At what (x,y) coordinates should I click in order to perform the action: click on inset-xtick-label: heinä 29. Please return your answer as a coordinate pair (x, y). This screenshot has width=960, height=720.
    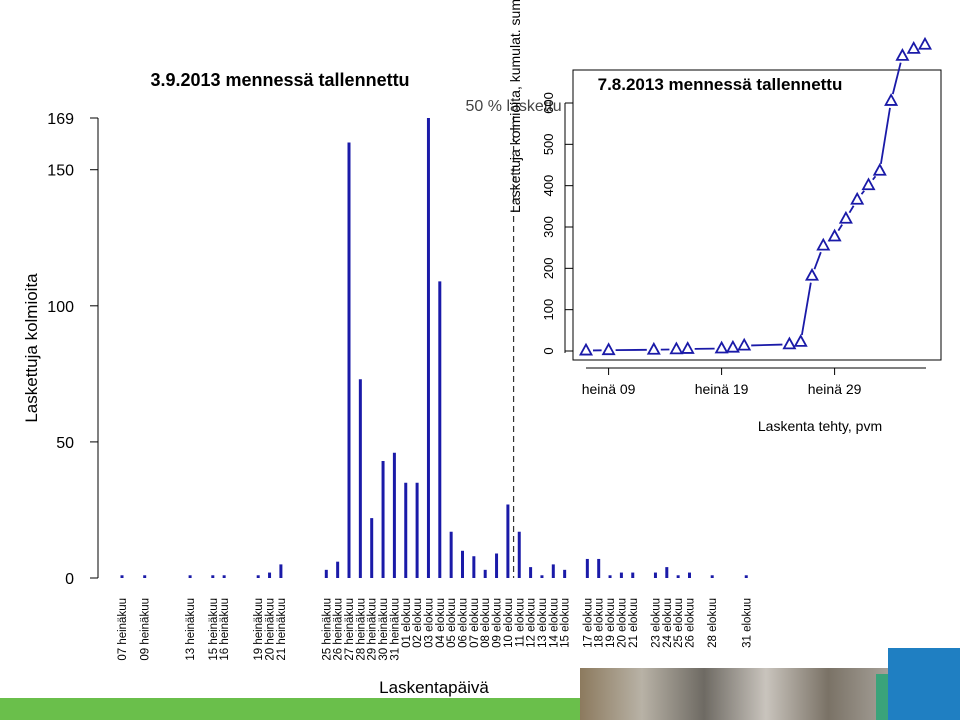
    Looking at the image, I should click on (835, 389).